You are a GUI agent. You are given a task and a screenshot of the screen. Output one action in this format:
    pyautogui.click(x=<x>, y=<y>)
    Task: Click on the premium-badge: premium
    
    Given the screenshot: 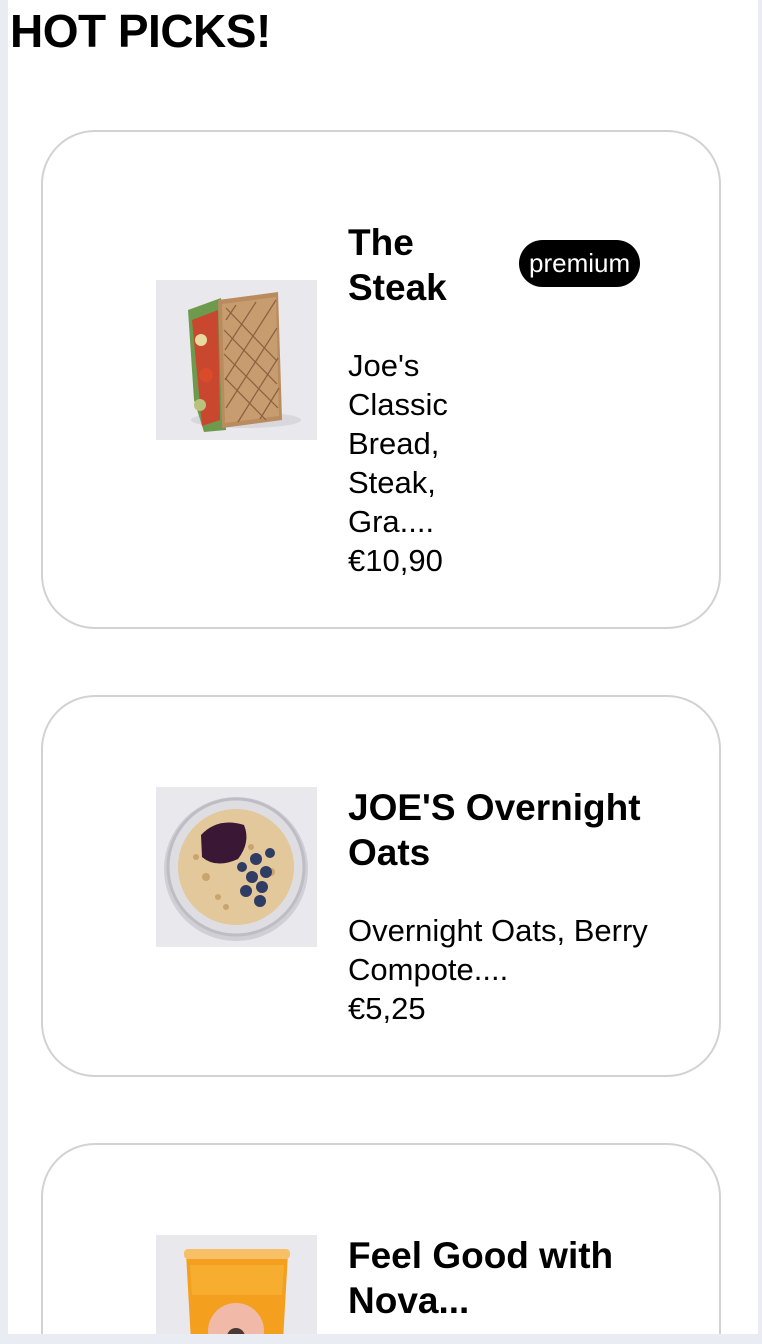 What is the action you would take?
    pyautogui.click(x=580, y=263)
    